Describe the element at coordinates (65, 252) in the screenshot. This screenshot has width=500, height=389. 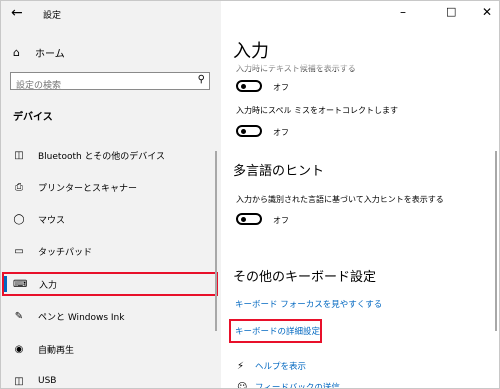
I see `sidebar-item-label: タッチパッド` at that location.